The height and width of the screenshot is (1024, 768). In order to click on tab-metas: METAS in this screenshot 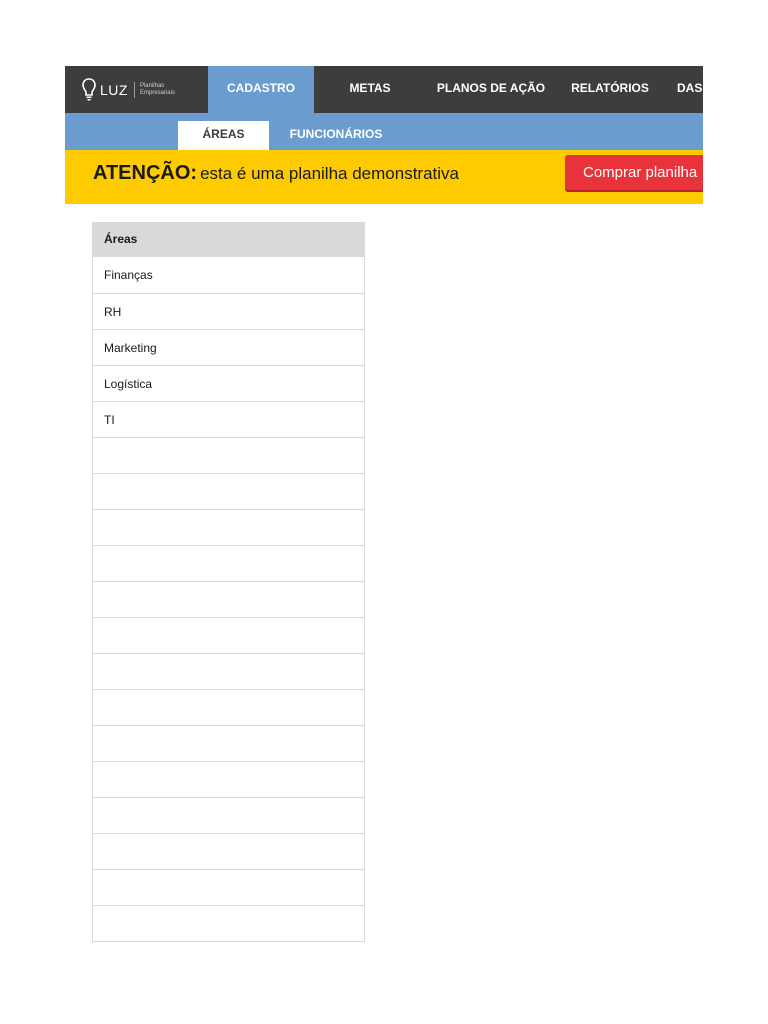, I will do `click(370, 89)`.